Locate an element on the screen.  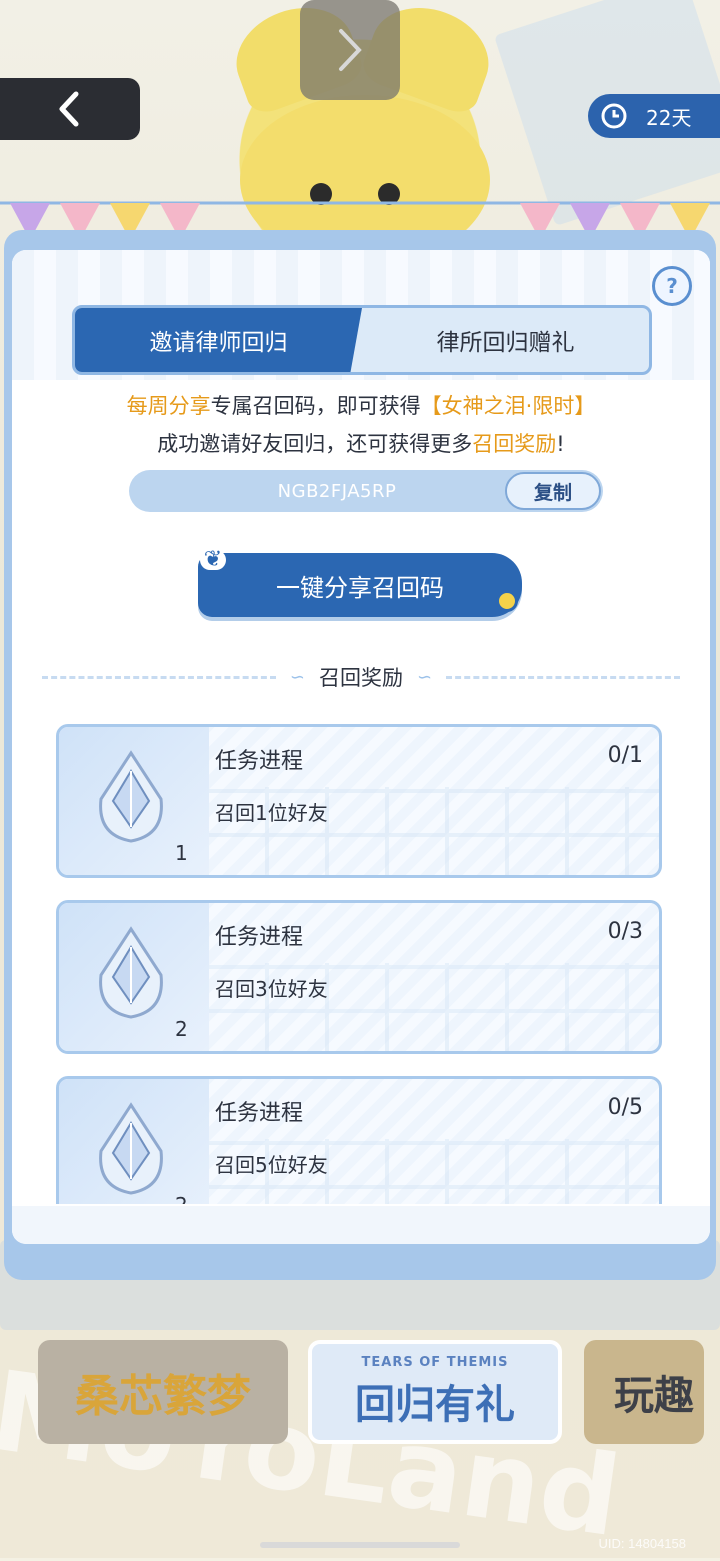
uid-label: UID: 14804158 is located at coordinates (642, 1543).